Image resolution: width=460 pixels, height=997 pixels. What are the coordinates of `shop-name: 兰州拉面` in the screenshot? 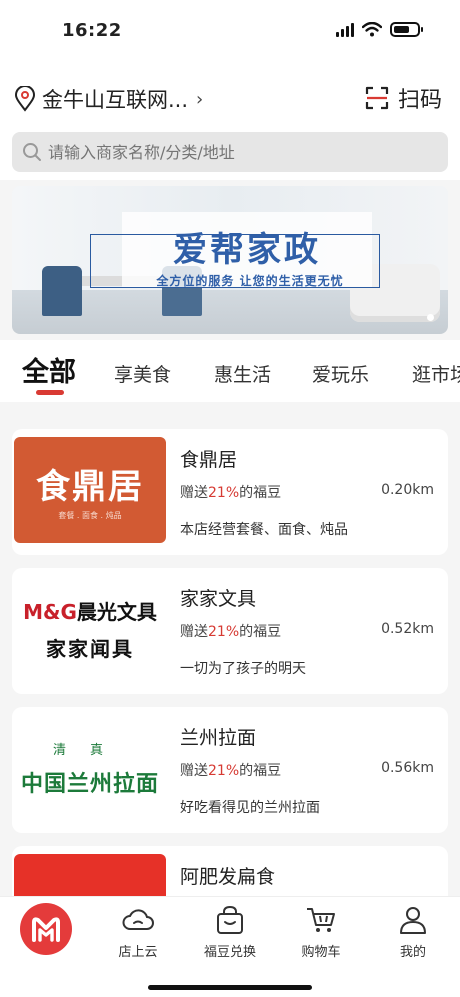 It's located at (218, 738).